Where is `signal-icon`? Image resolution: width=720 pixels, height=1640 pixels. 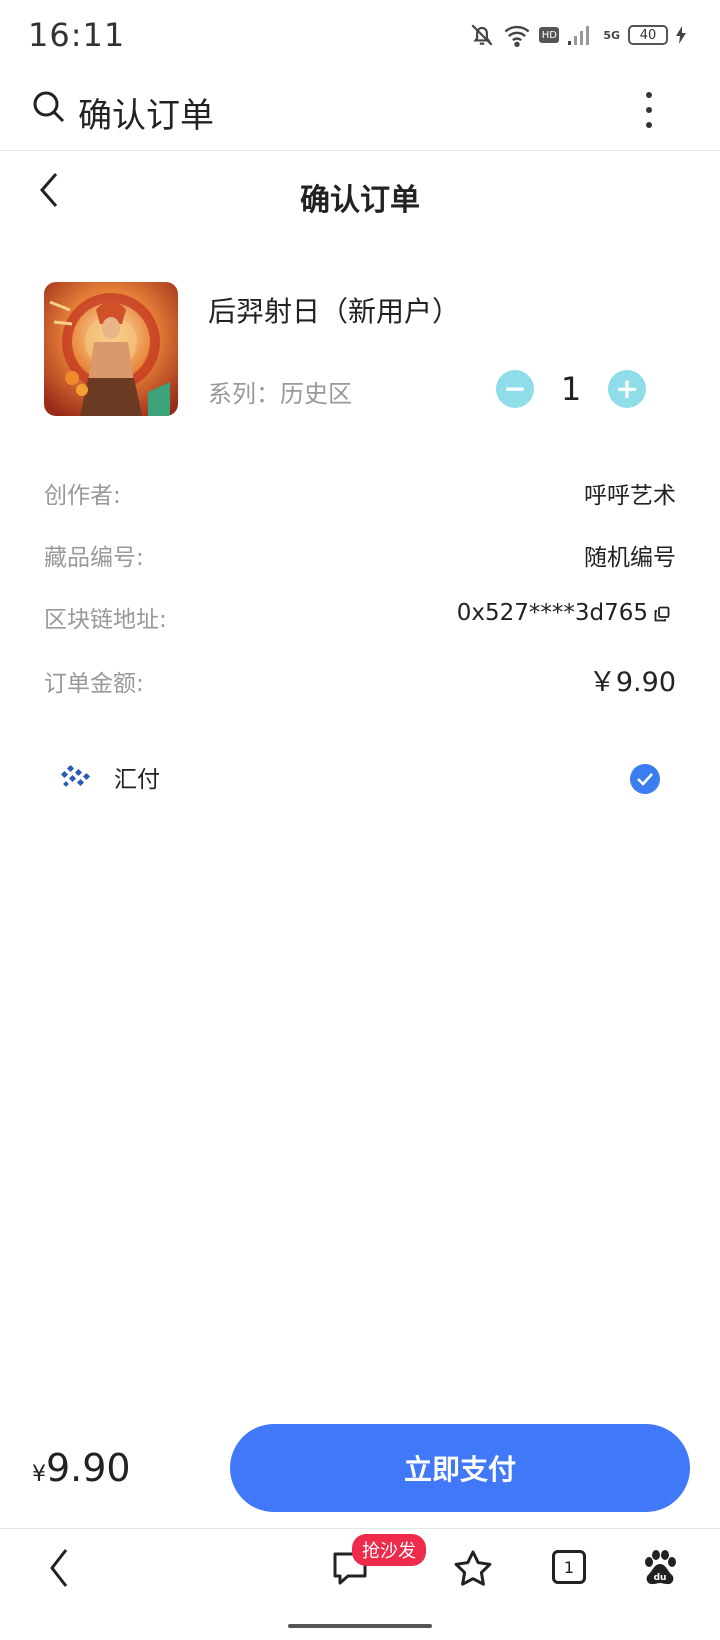
signal-icon is located at coordinates (579, 35).